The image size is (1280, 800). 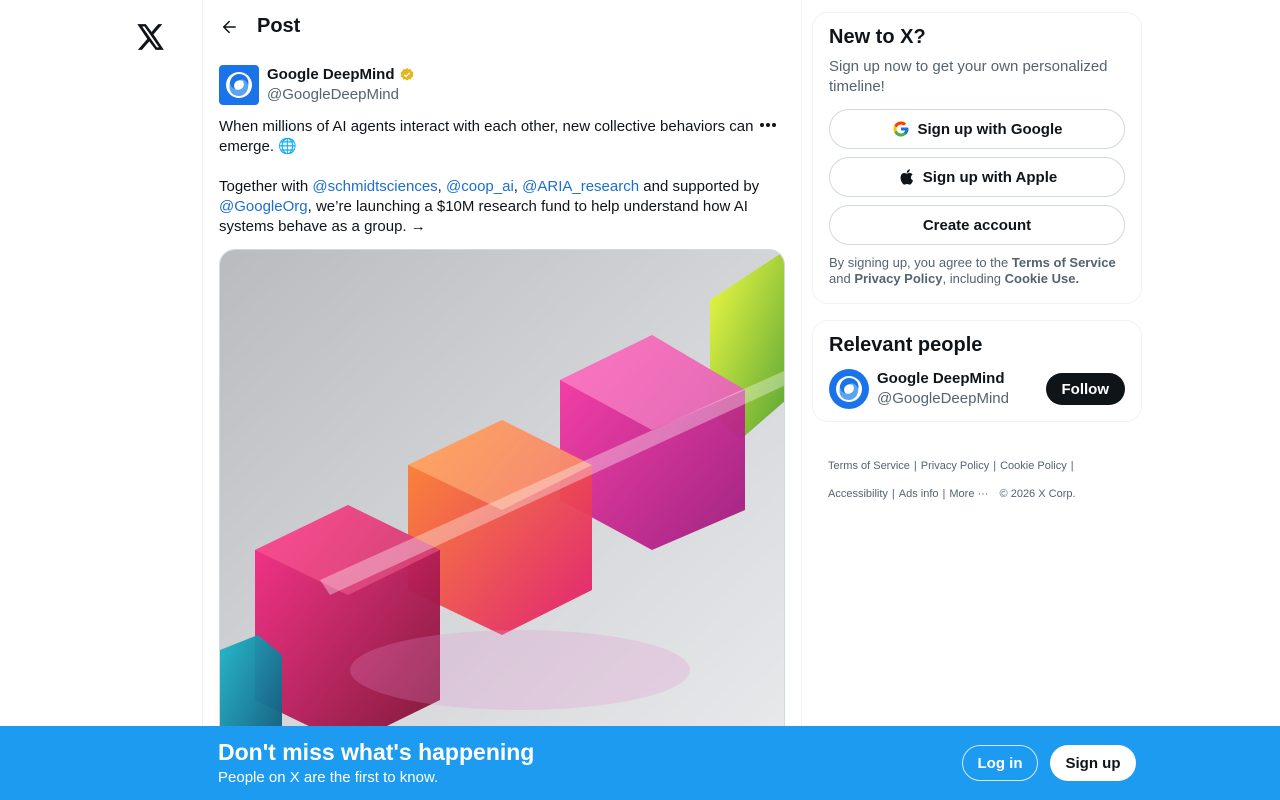 What do you see at coordinates (266, 186) in the screenshot?
I see `text-segment: Together with` at bounding box center [266, 186].